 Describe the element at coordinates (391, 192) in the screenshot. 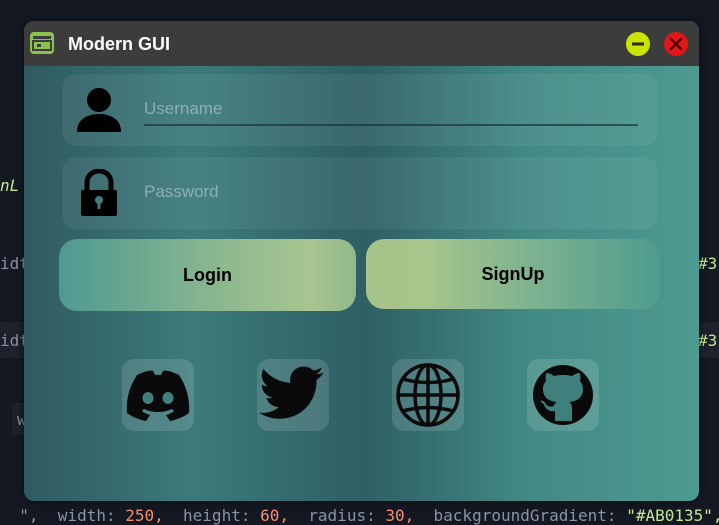

I see `password-input` at that location.